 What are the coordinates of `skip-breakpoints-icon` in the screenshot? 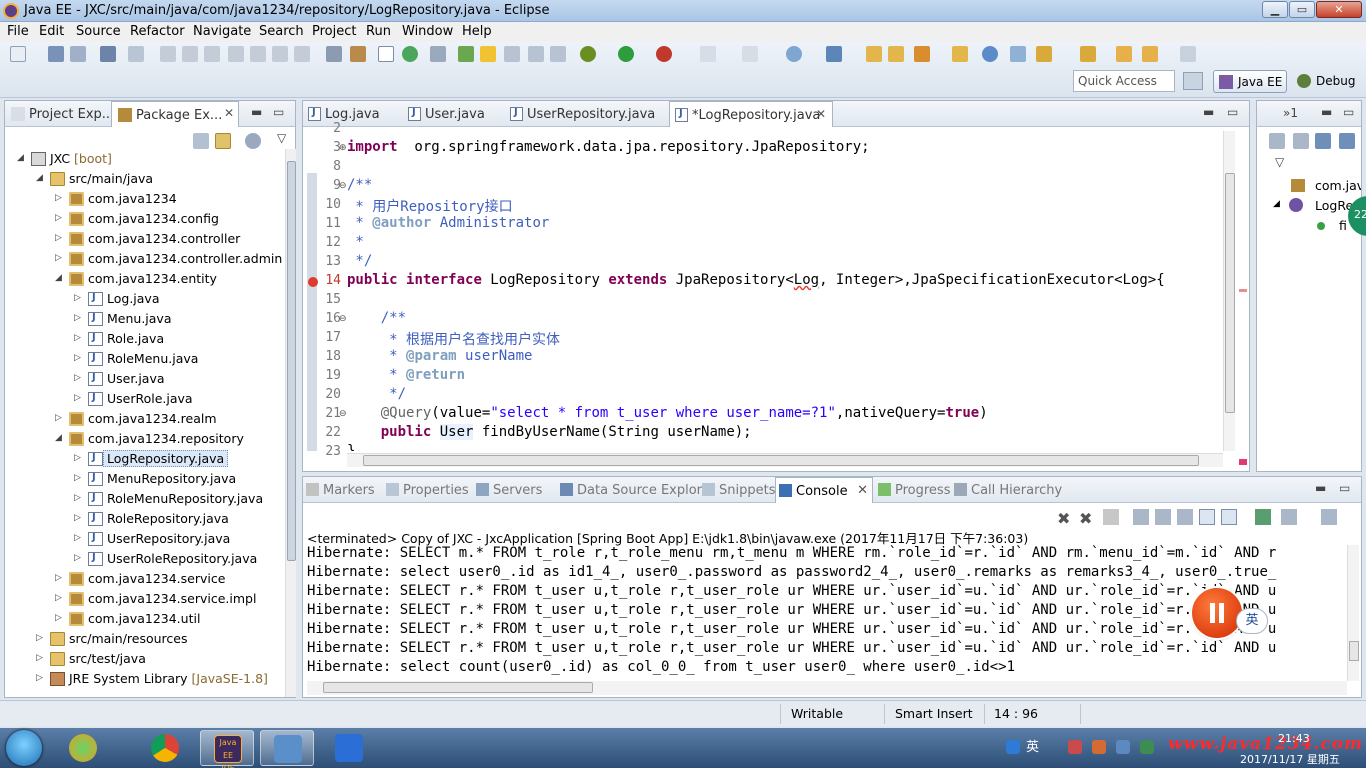 It's located at (136, 54).